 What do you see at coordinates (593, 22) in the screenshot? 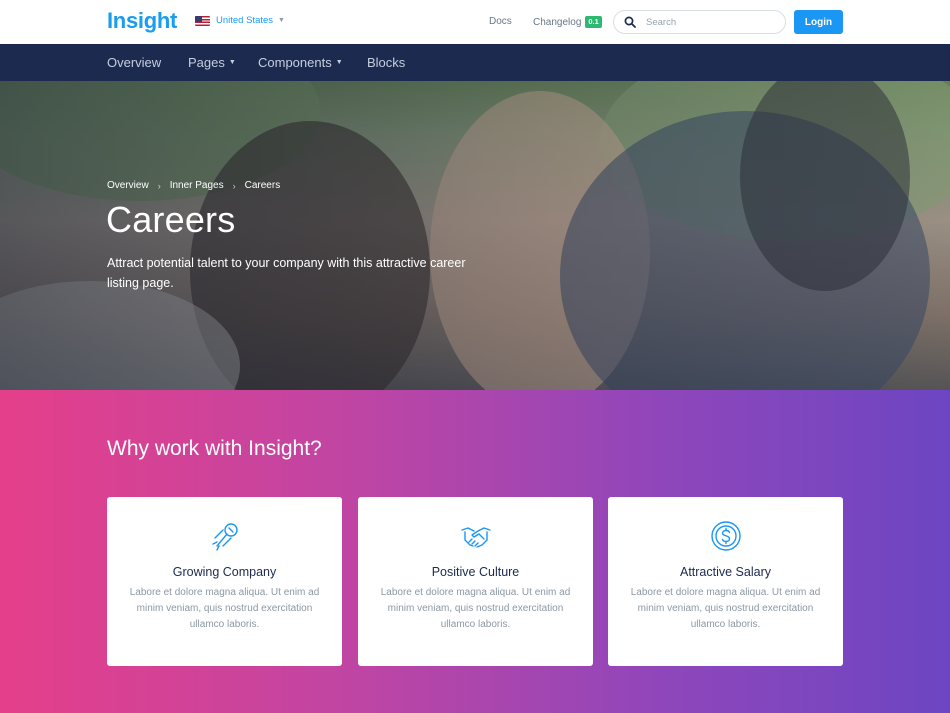
I see `version-badge: 0.1` at bounding box center [593, 22].